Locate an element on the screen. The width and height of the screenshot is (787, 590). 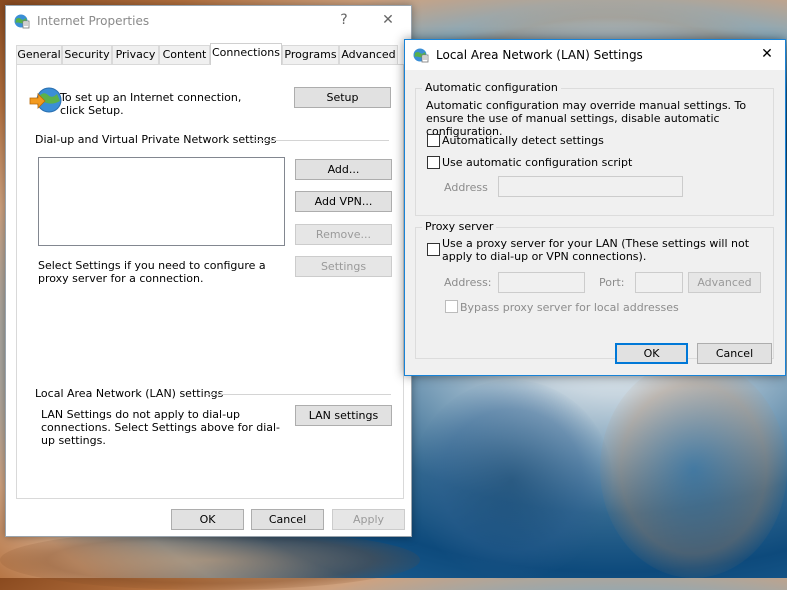
window-title: Internet Properties is located at coordinates (93, 21).